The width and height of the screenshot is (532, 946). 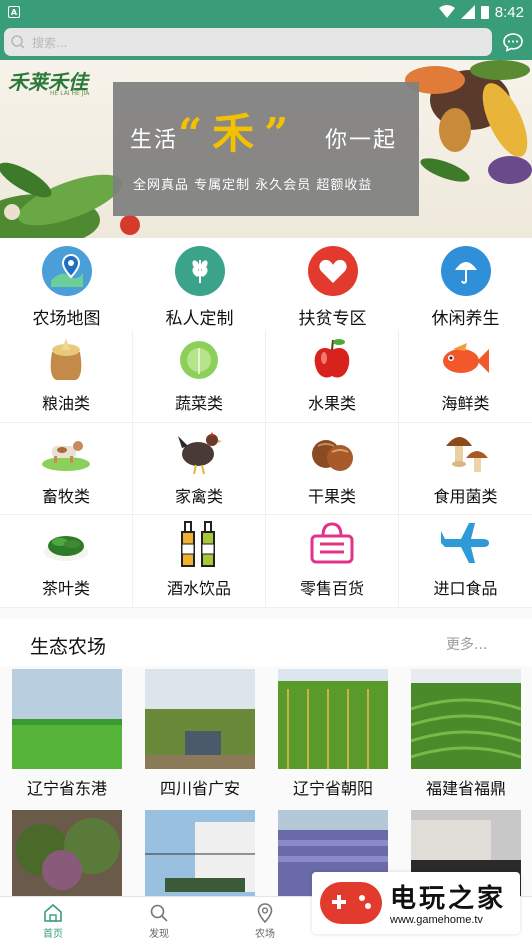 I want to click on quick-entry-private-custom: 私人定制, so click(x=199, y=284).